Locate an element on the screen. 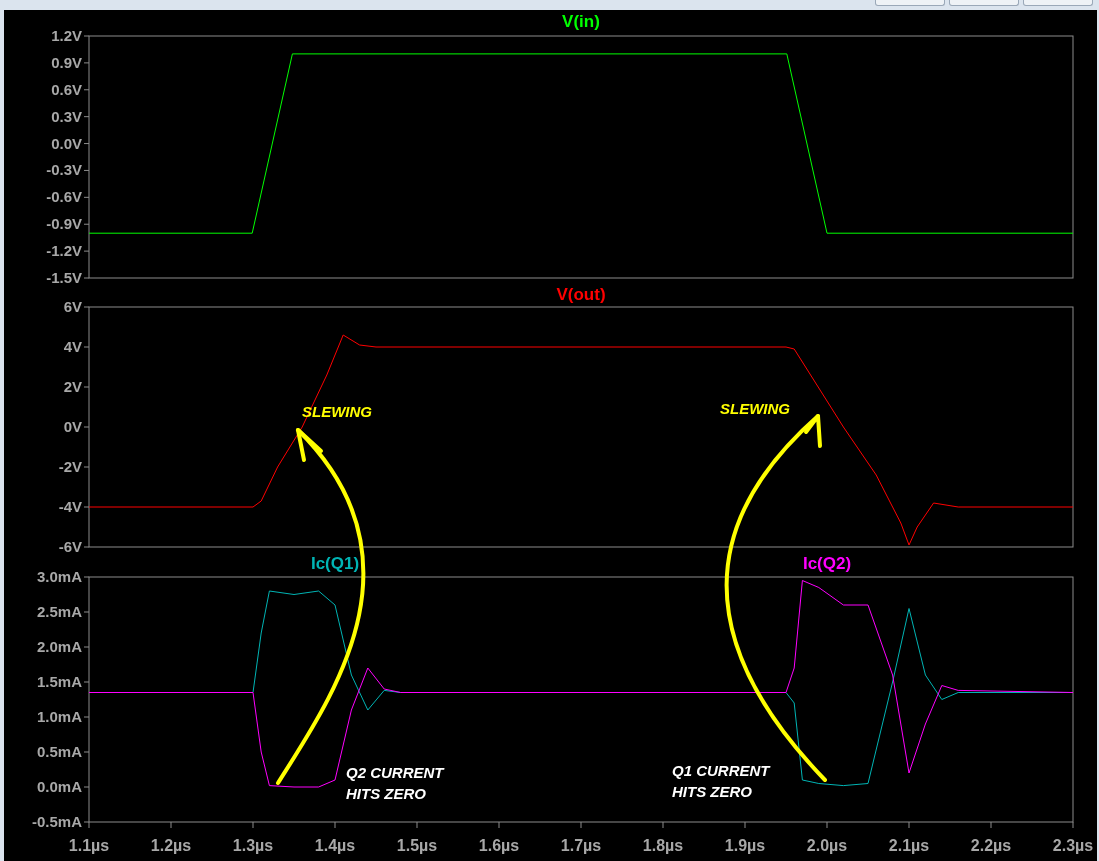  trace-title: Ic(Q2) is located at coordinates (827, 564).